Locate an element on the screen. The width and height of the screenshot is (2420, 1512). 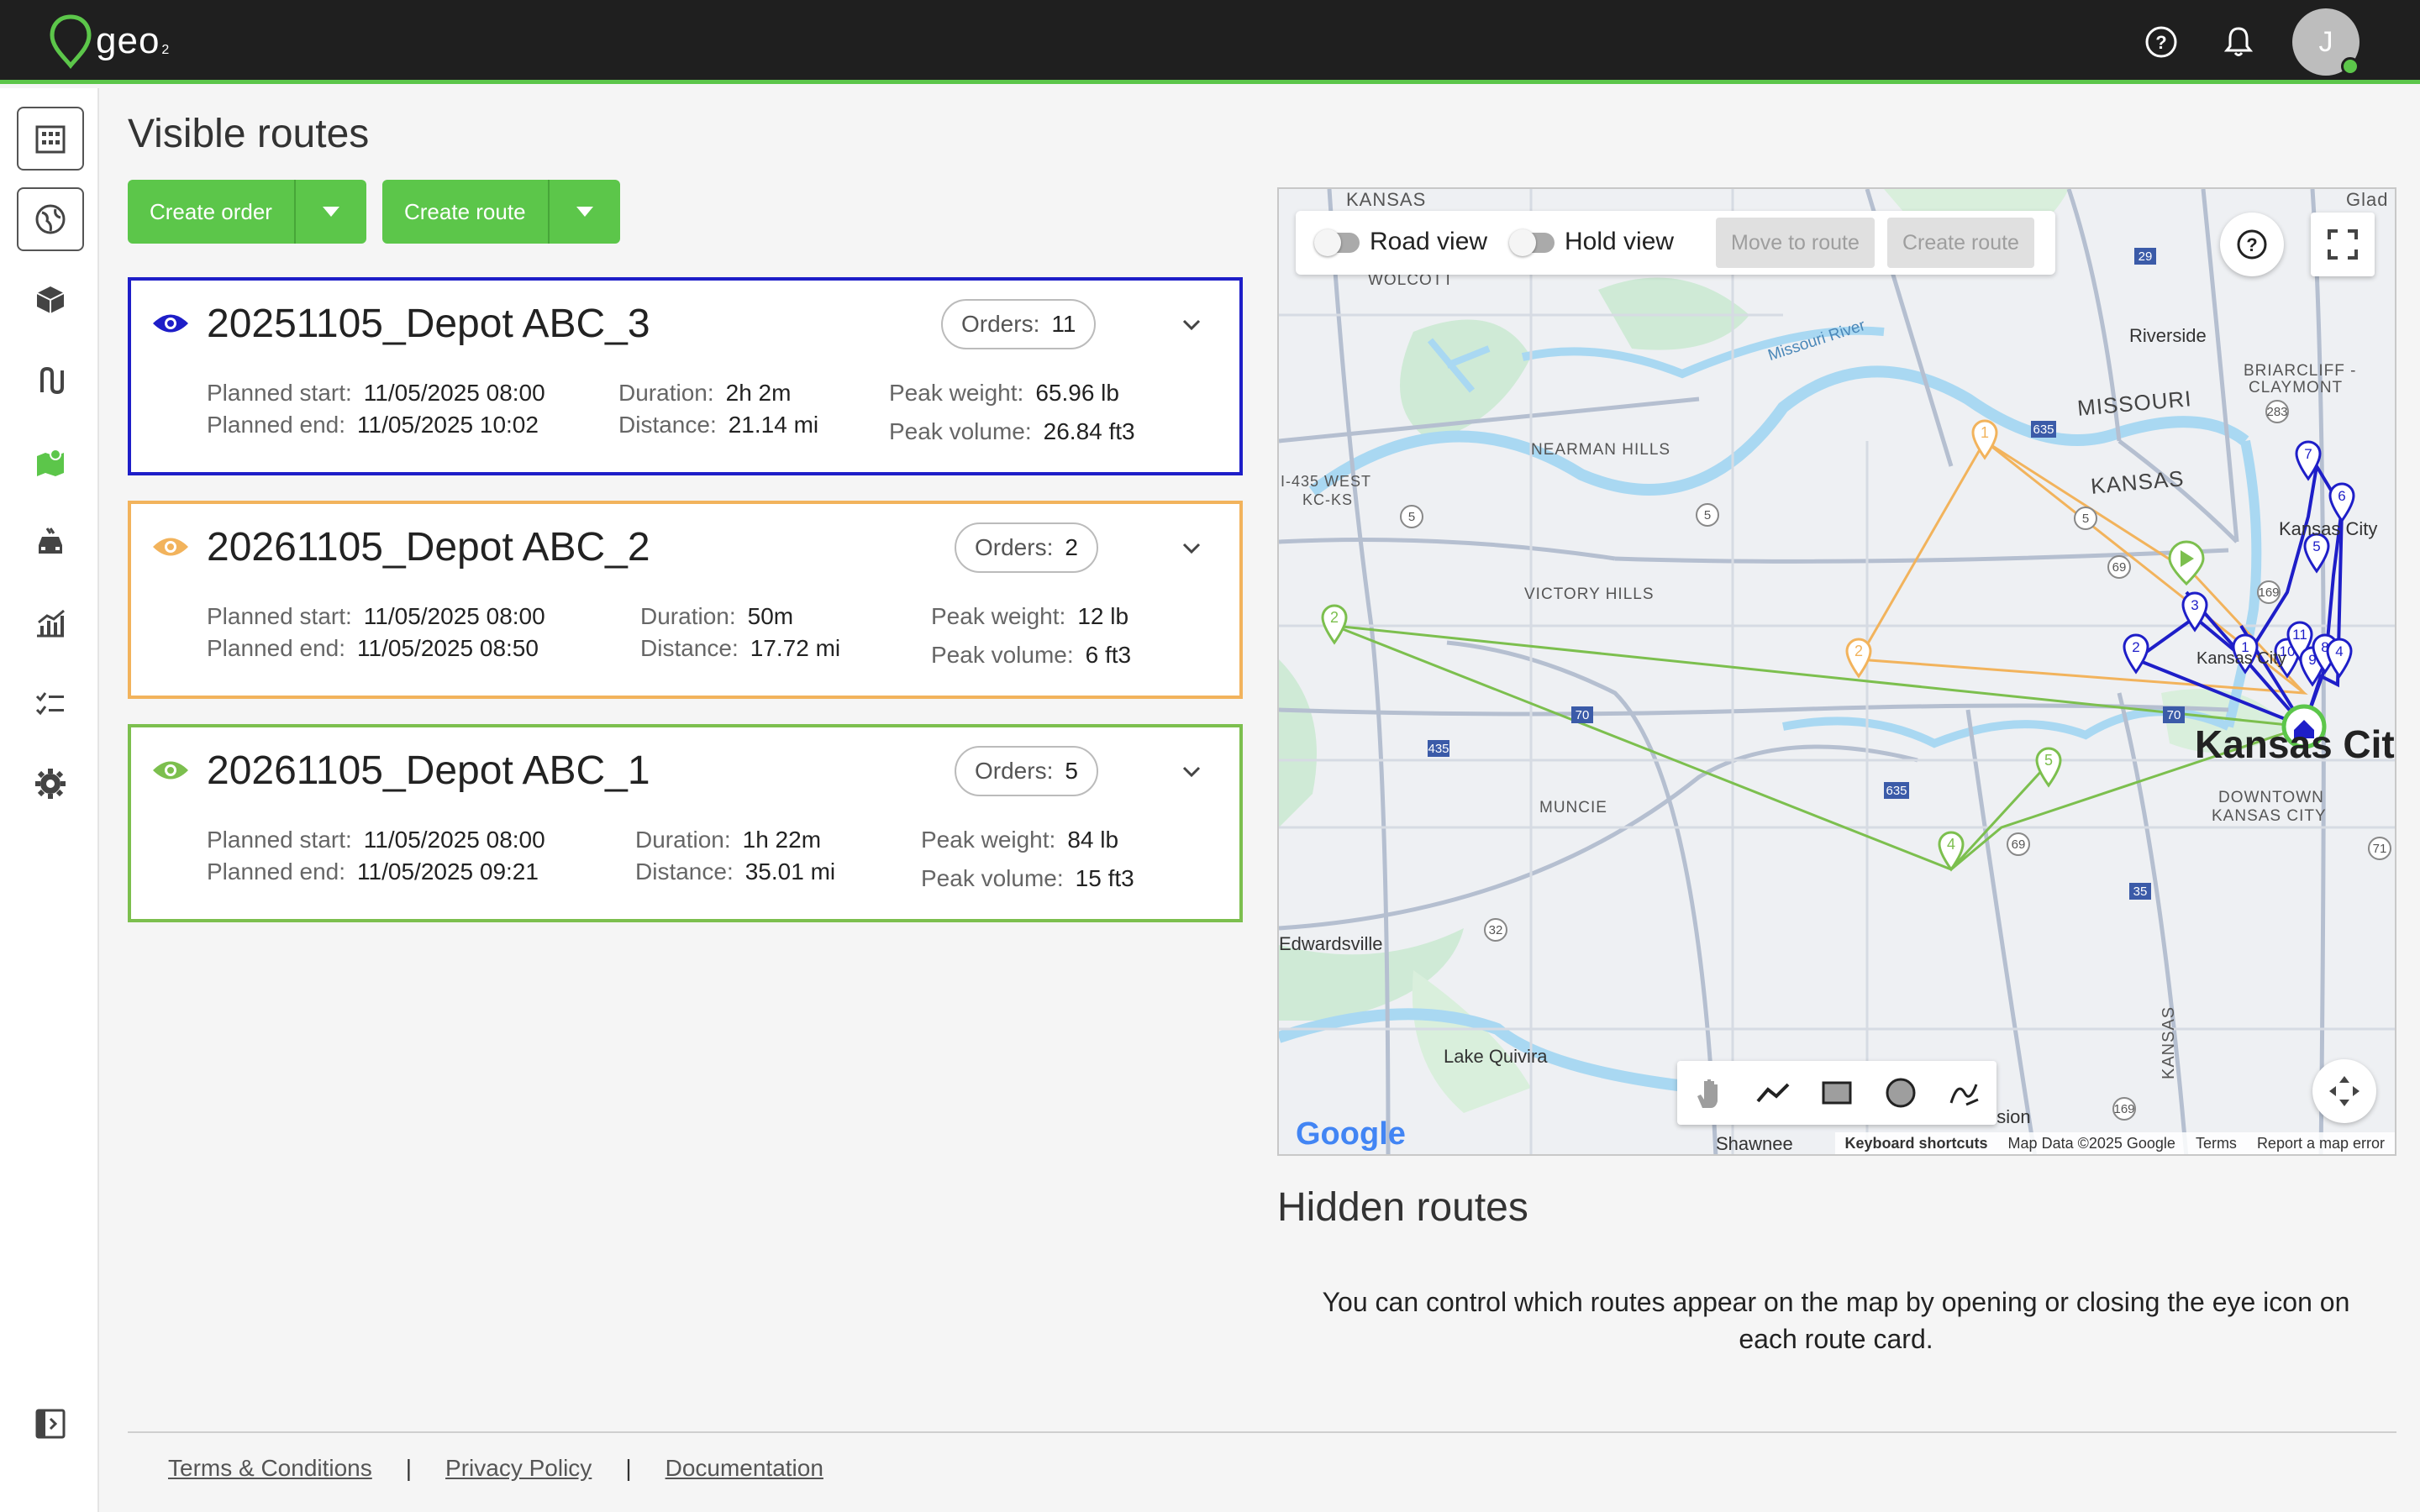
peak-volume: Peak volume: 26.84 ft3 is located at coordinates (1012, 431).